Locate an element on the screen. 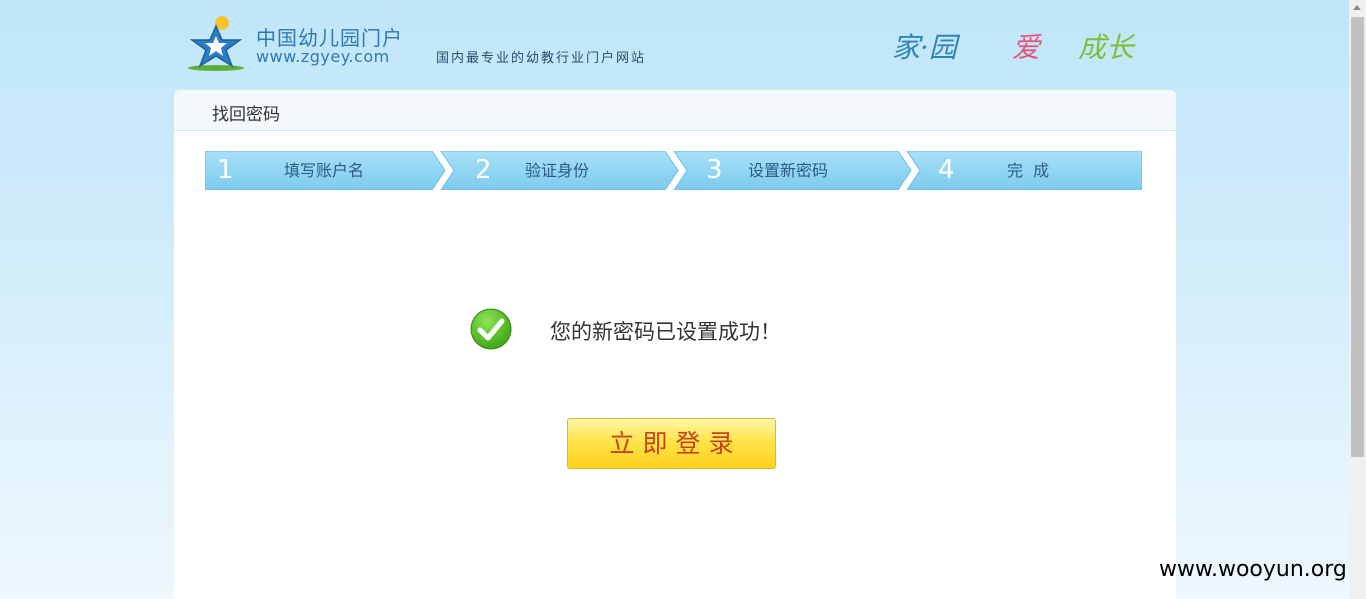  motto-part-love: 爱 is located at coordinates (1026, 47).